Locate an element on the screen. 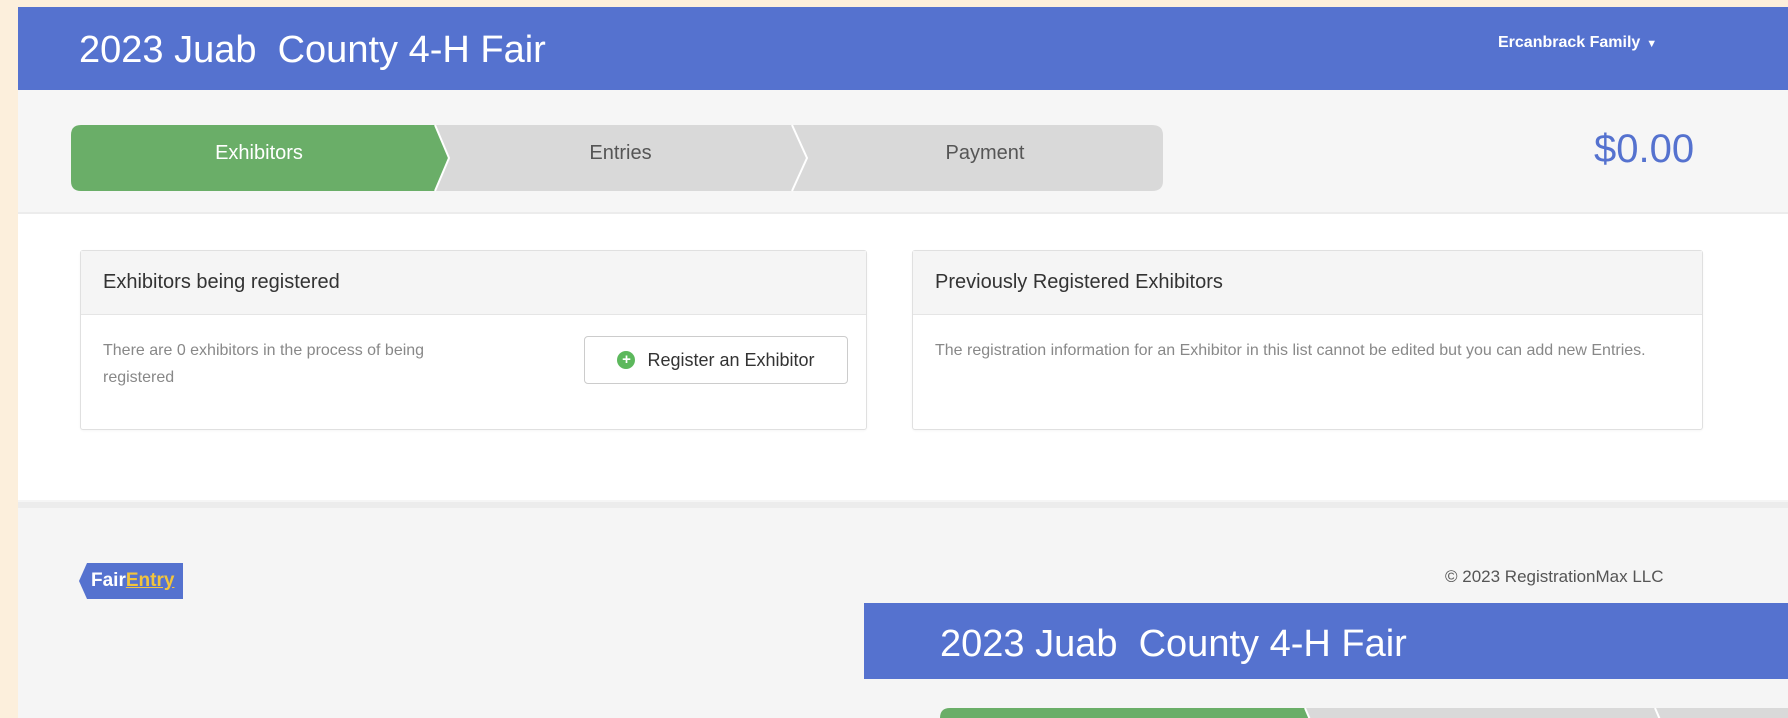  logo-text-entry: Entry is located at coordinates (150, 580).